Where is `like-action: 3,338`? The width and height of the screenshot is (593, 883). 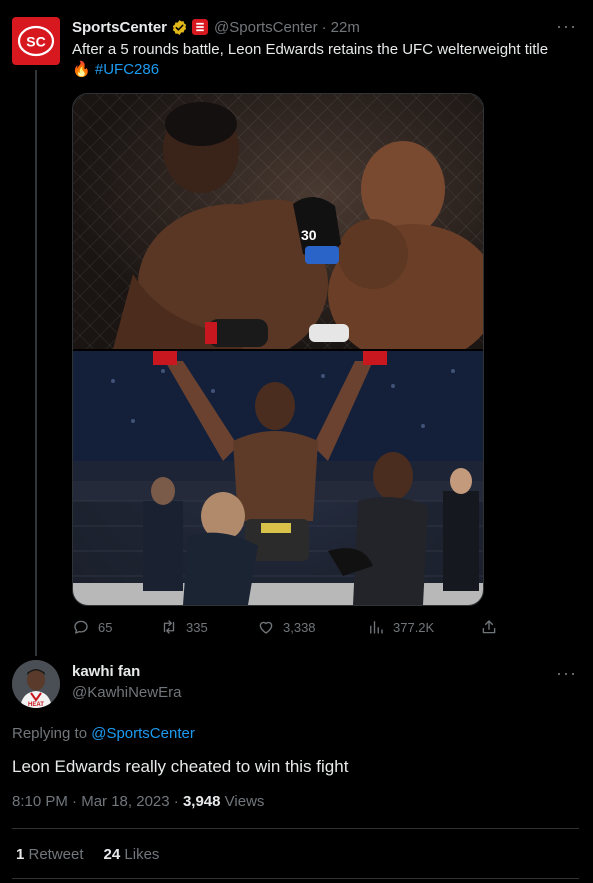
like-action: 3,338 is located at coordinates (286, 627).